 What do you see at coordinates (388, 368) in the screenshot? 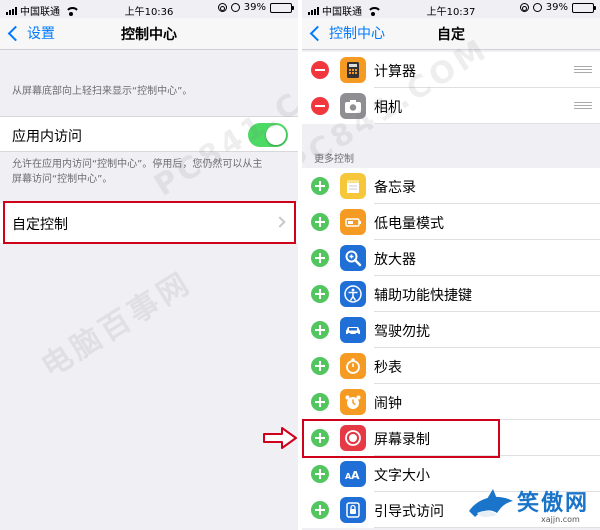
I see `control-label: 秒表` at bounding box center [388, 368].